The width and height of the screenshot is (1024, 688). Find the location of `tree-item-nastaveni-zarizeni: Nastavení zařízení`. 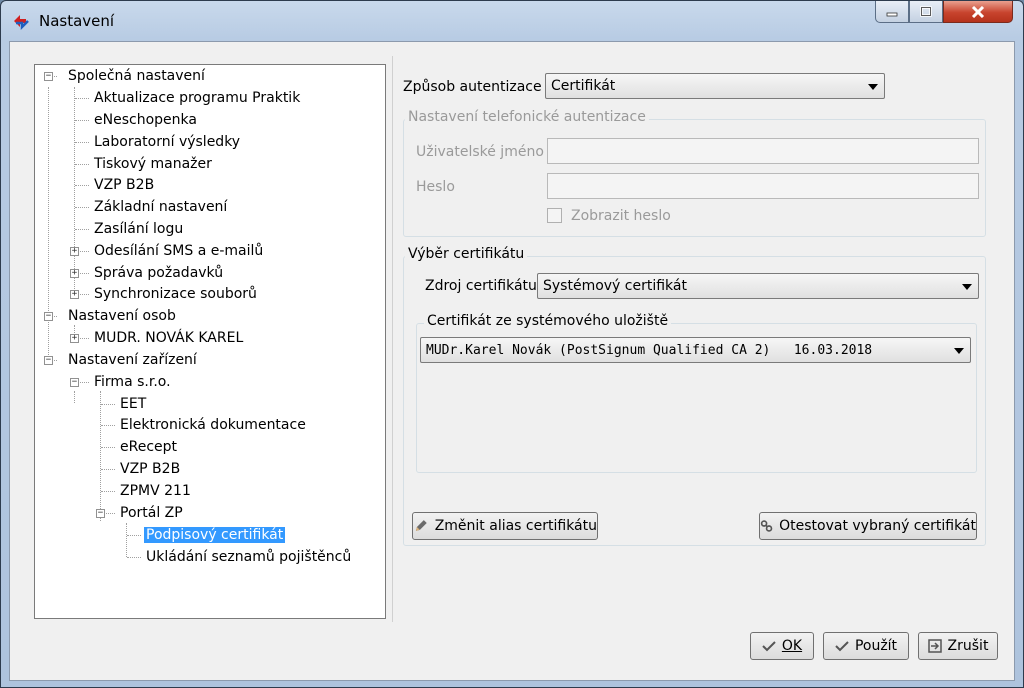

tree-item-nastaveni-zarizeni: Nastavení zařízení is located at coordinates (132, 360).